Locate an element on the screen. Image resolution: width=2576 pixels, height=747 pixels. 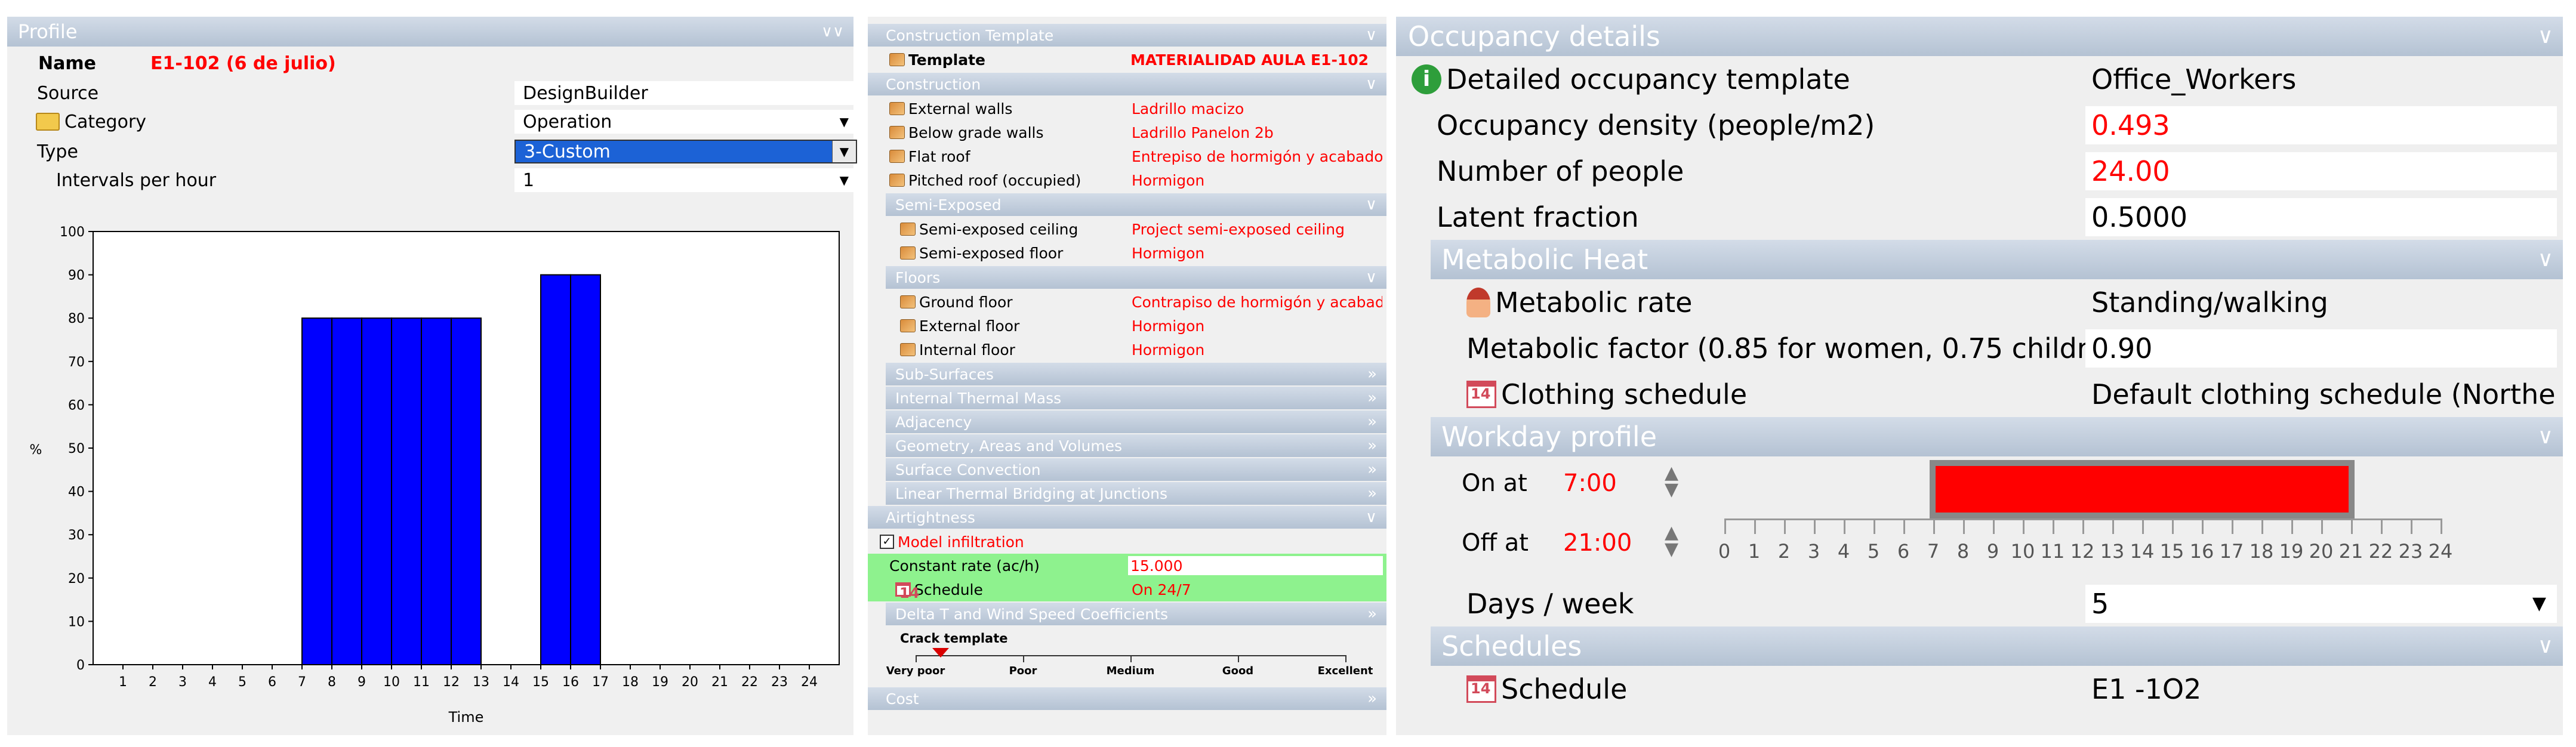
collapsed-section-header: Linear Thermal Bridging at Junctions » is located at coordinates (1136, 493).